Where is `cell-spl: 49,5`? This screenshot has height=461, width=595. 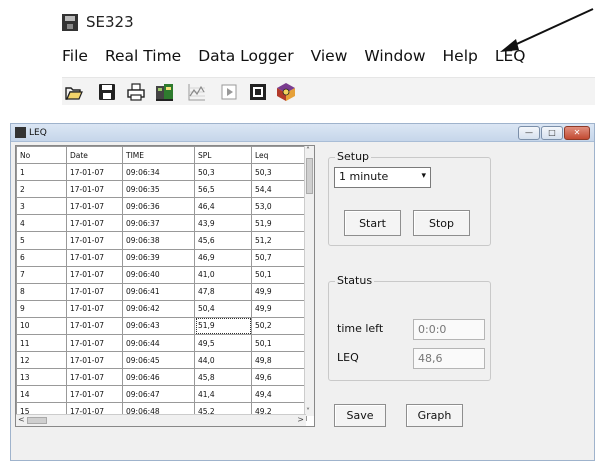
cell-spl: 49,5 is located at coordinates (223, 343).